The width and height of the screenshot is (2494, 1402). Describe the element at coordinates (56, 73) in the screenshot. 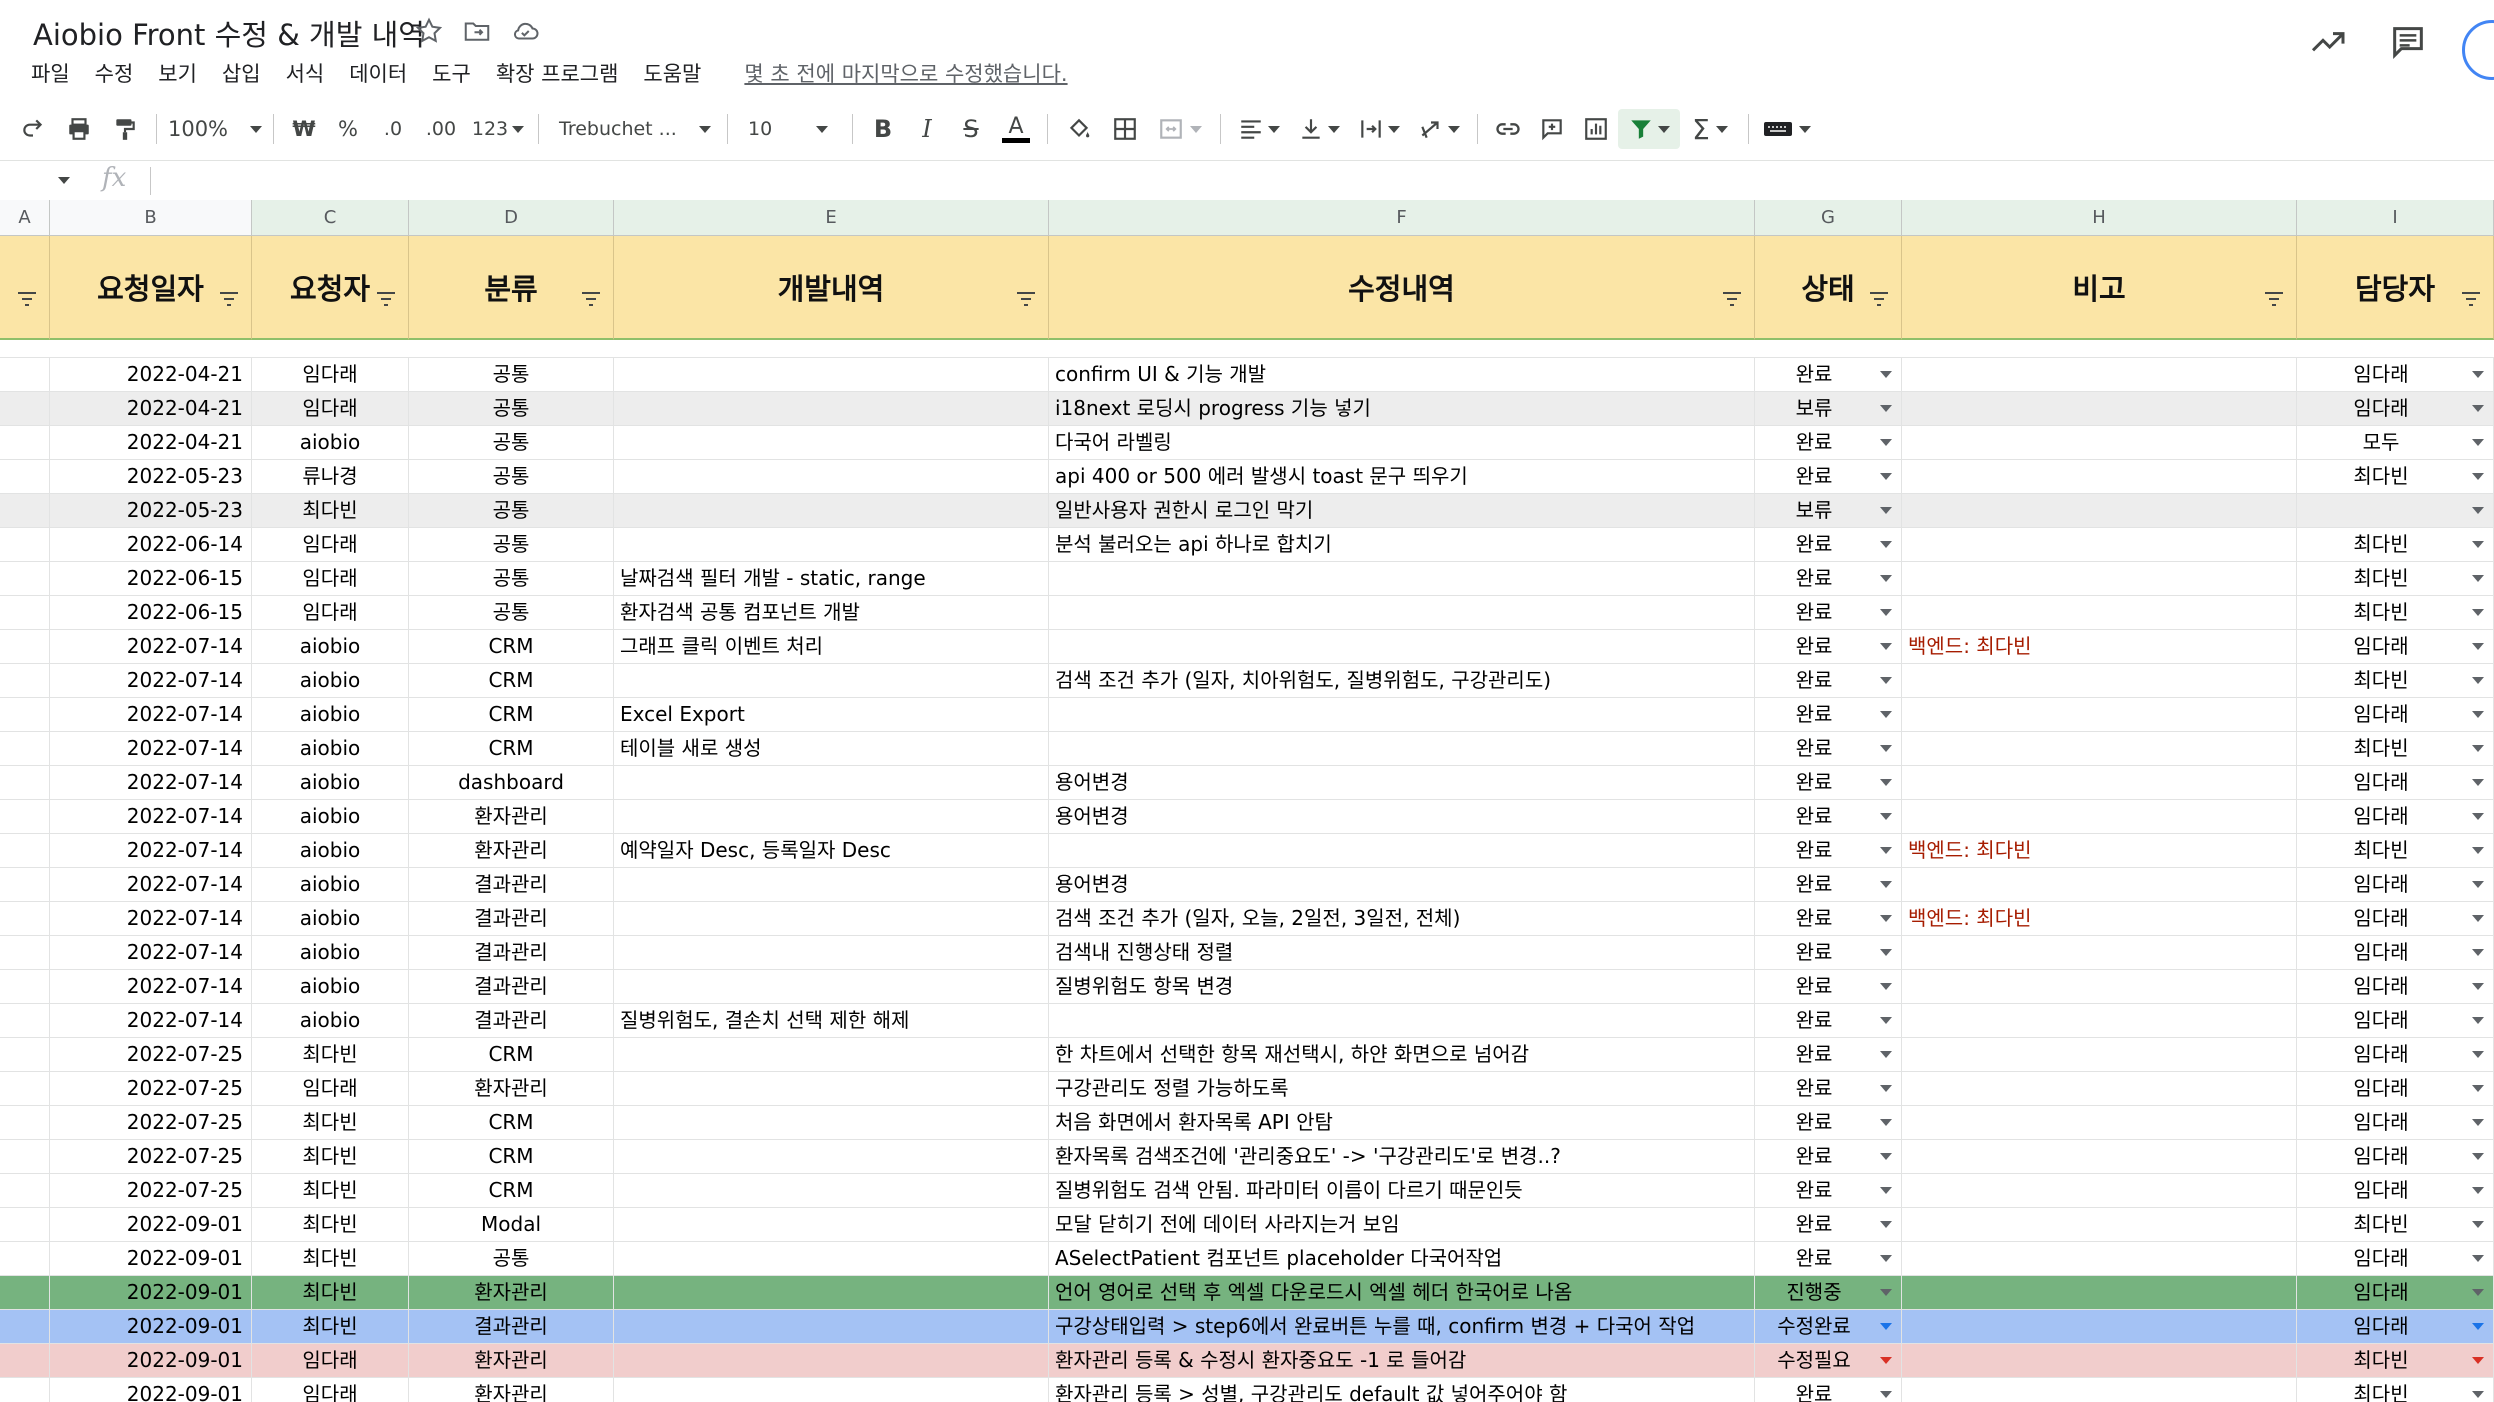

I see `menu-file: 파일` at that location.